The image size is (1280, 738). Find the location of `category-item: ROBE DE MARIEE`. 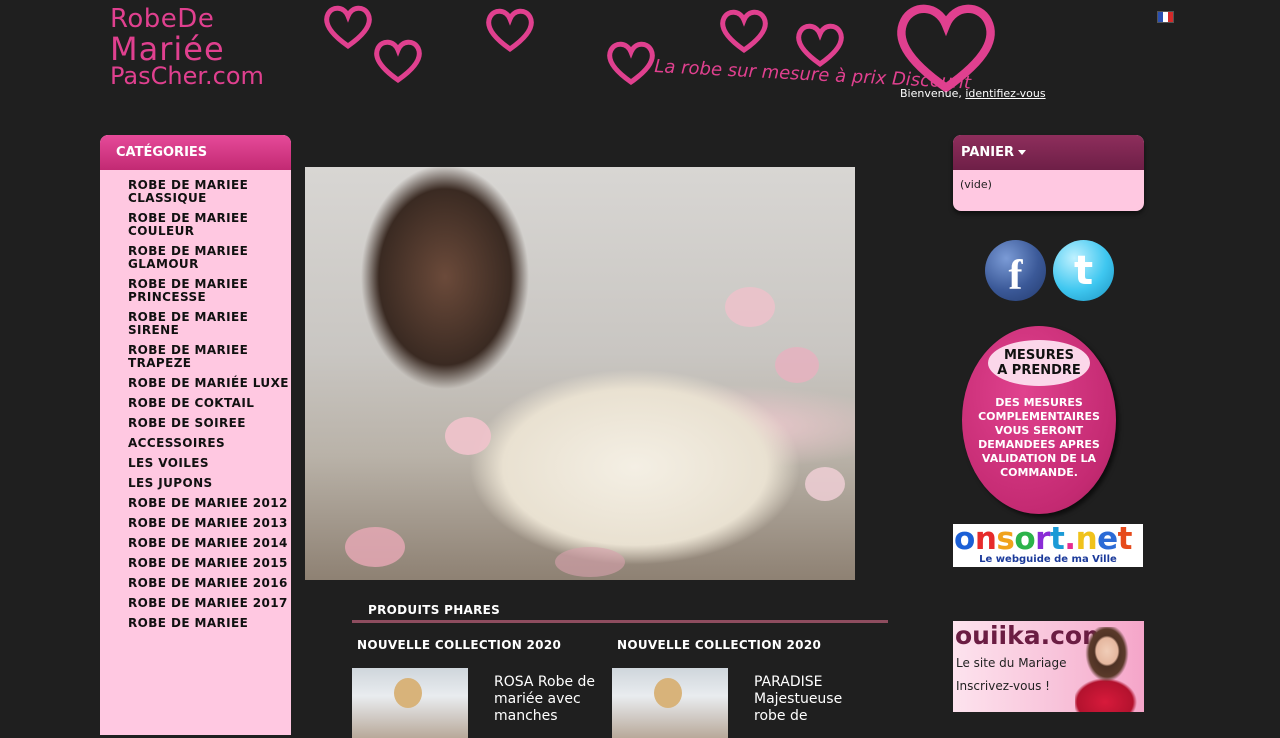

category-item: ROBE DE MARIEE is located at coordinates (209, 623).